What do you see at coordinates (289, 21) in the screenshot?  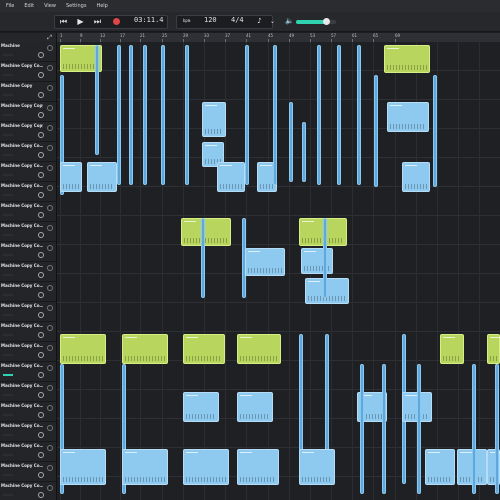 I see `volume-button: 🔈` at bounding box center [289, 21].